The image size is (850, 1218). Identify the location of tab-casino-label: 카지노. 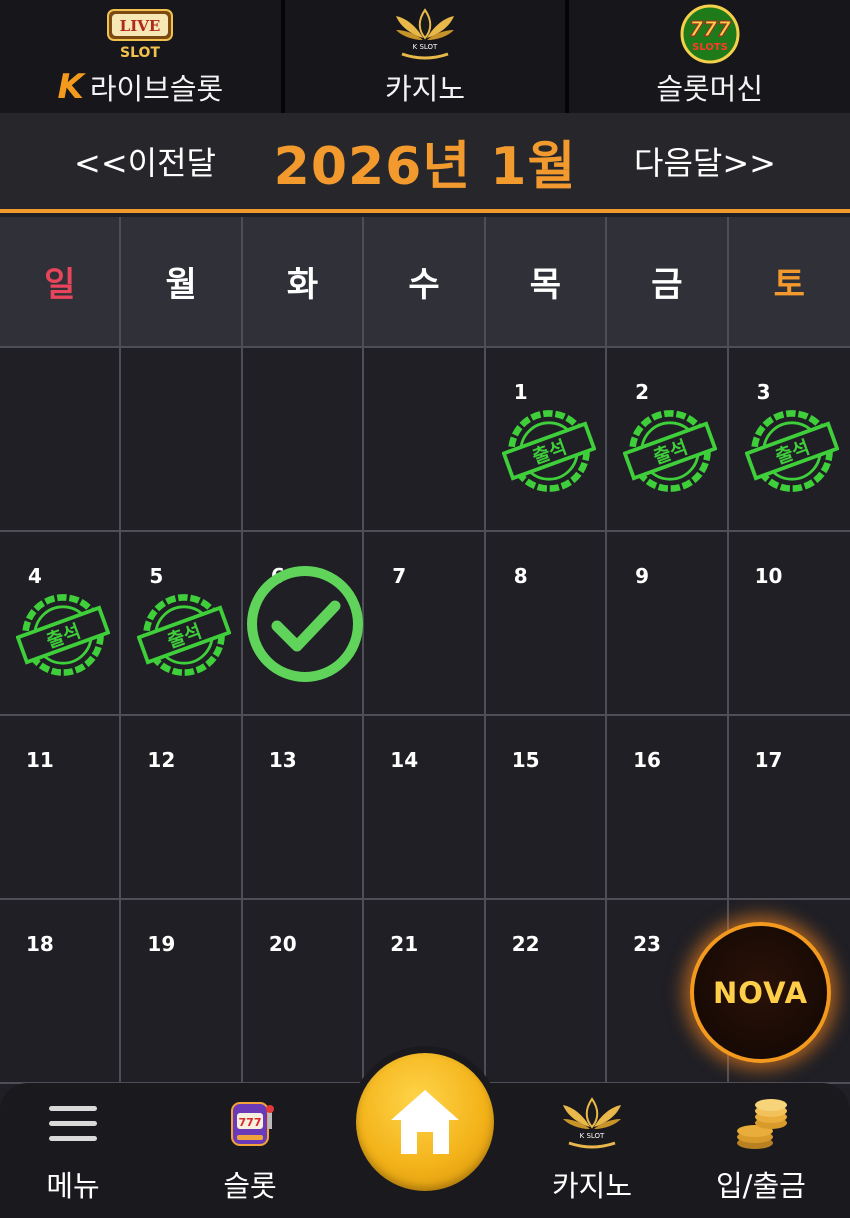
(425, 89).